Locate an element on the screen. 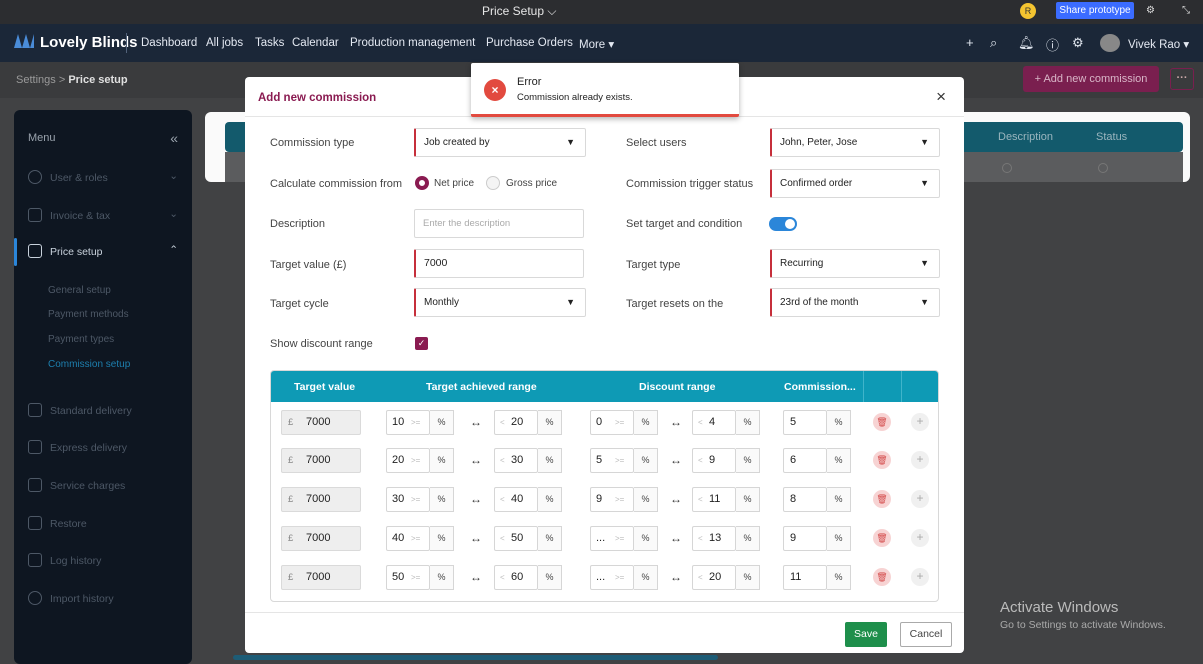 Image resolution: width=1203 pixels, height=664 pixels. achieved-to-input: <60 is located at coordinates (516, 577).